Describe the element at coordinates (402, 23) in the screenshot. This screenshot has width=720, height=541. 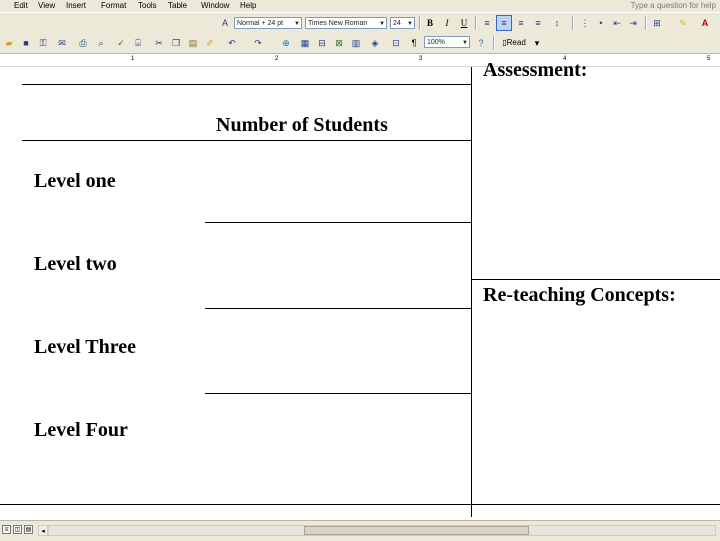
I see `font-size-combo: 24 ▼` at that location.